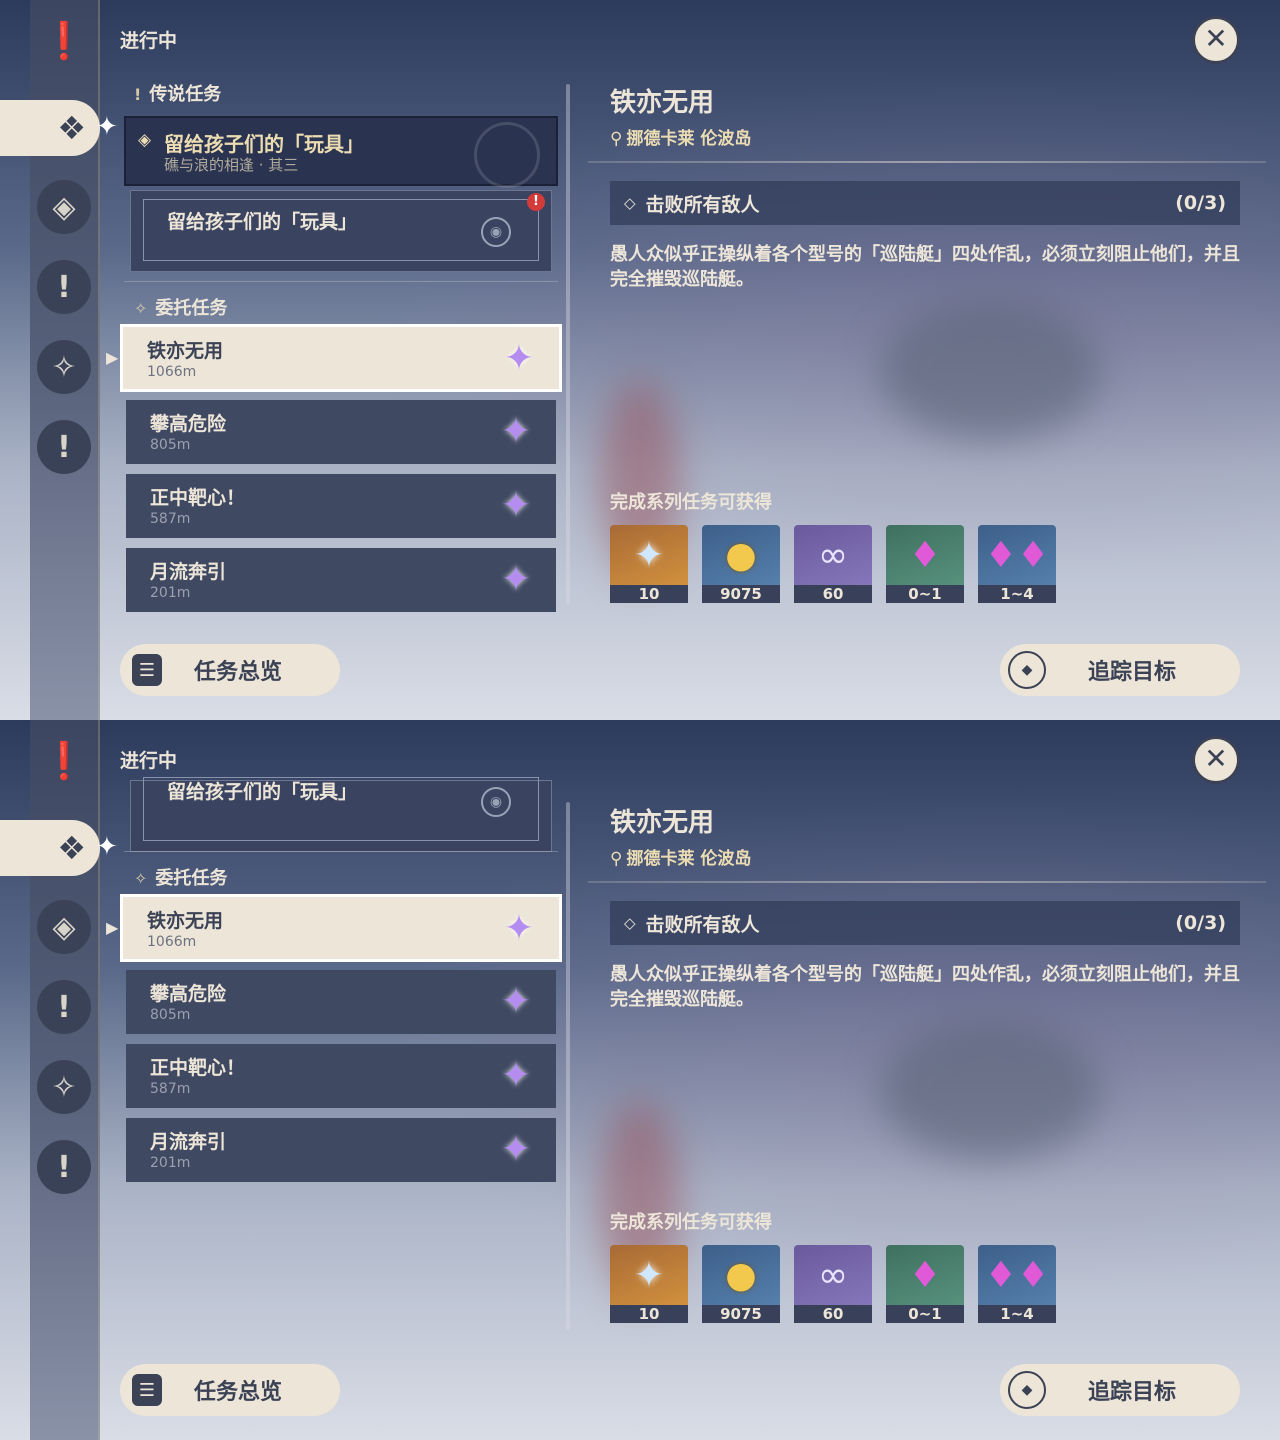 The height and width of the screenshot is (1440, 1280). What do you see at coordinates (1017, 555) in the screenshot?
I see `crystal-cluster-icon: ♦♦` at bounding box center [1017, 555].